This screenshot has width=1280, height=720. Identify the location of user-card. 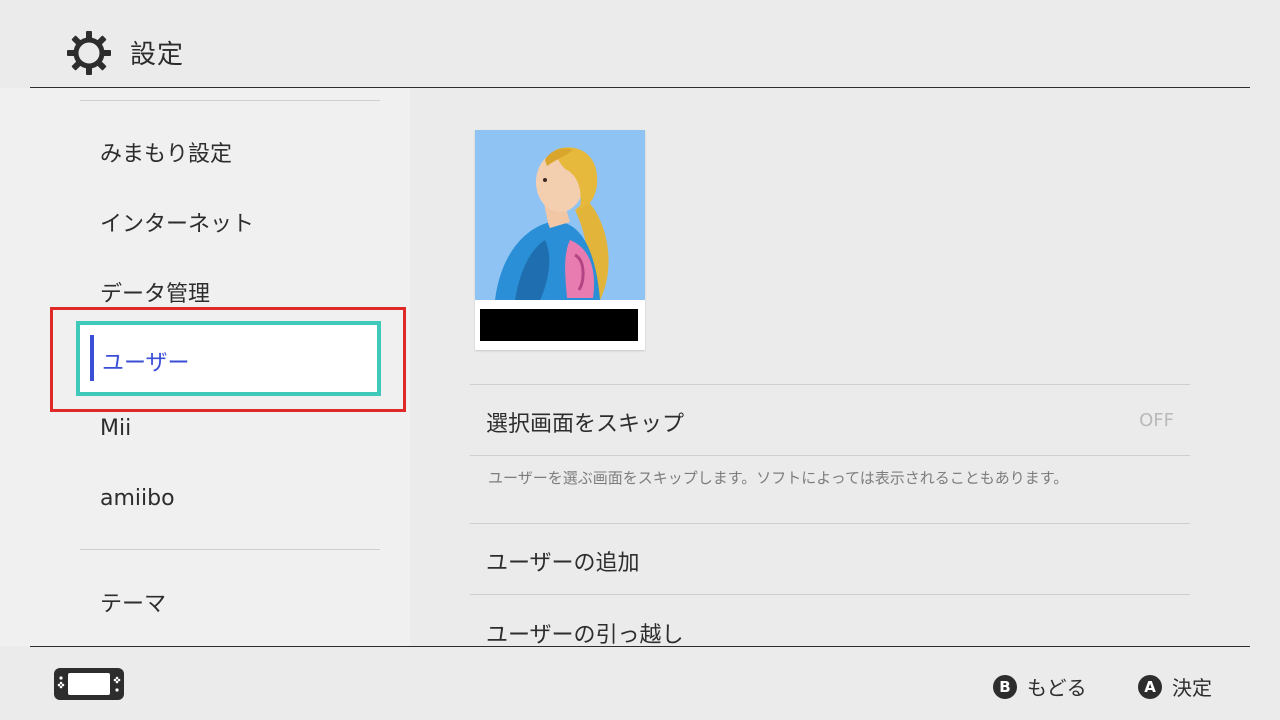
(560, 240).